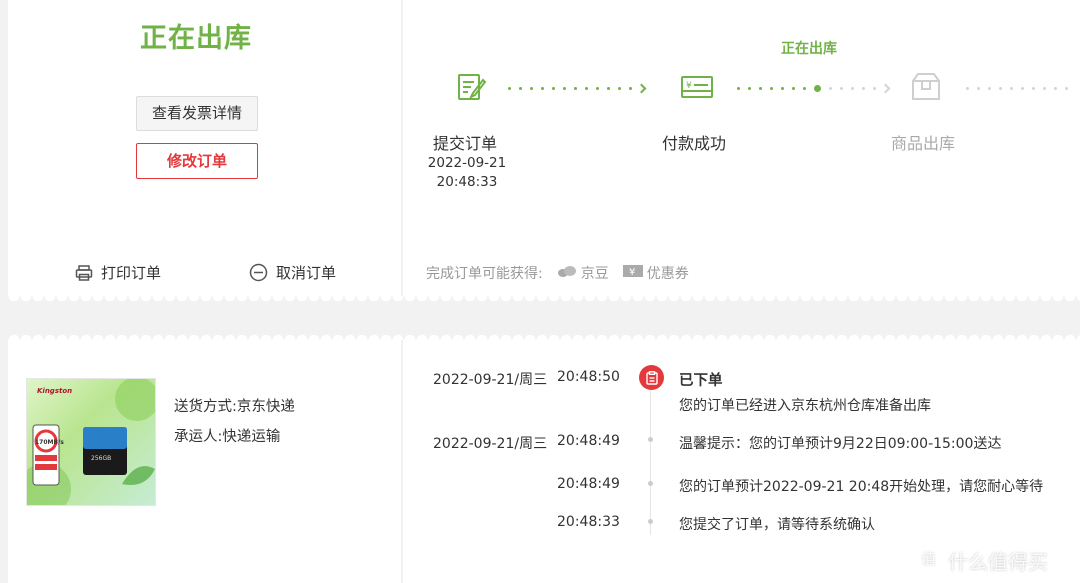 This screenshot has height=583, width=1080. What do you see at coordinates (694, 143) in the screenshot?
I see `step-payment-label: 付款成功` at bounding box center [694, 143].